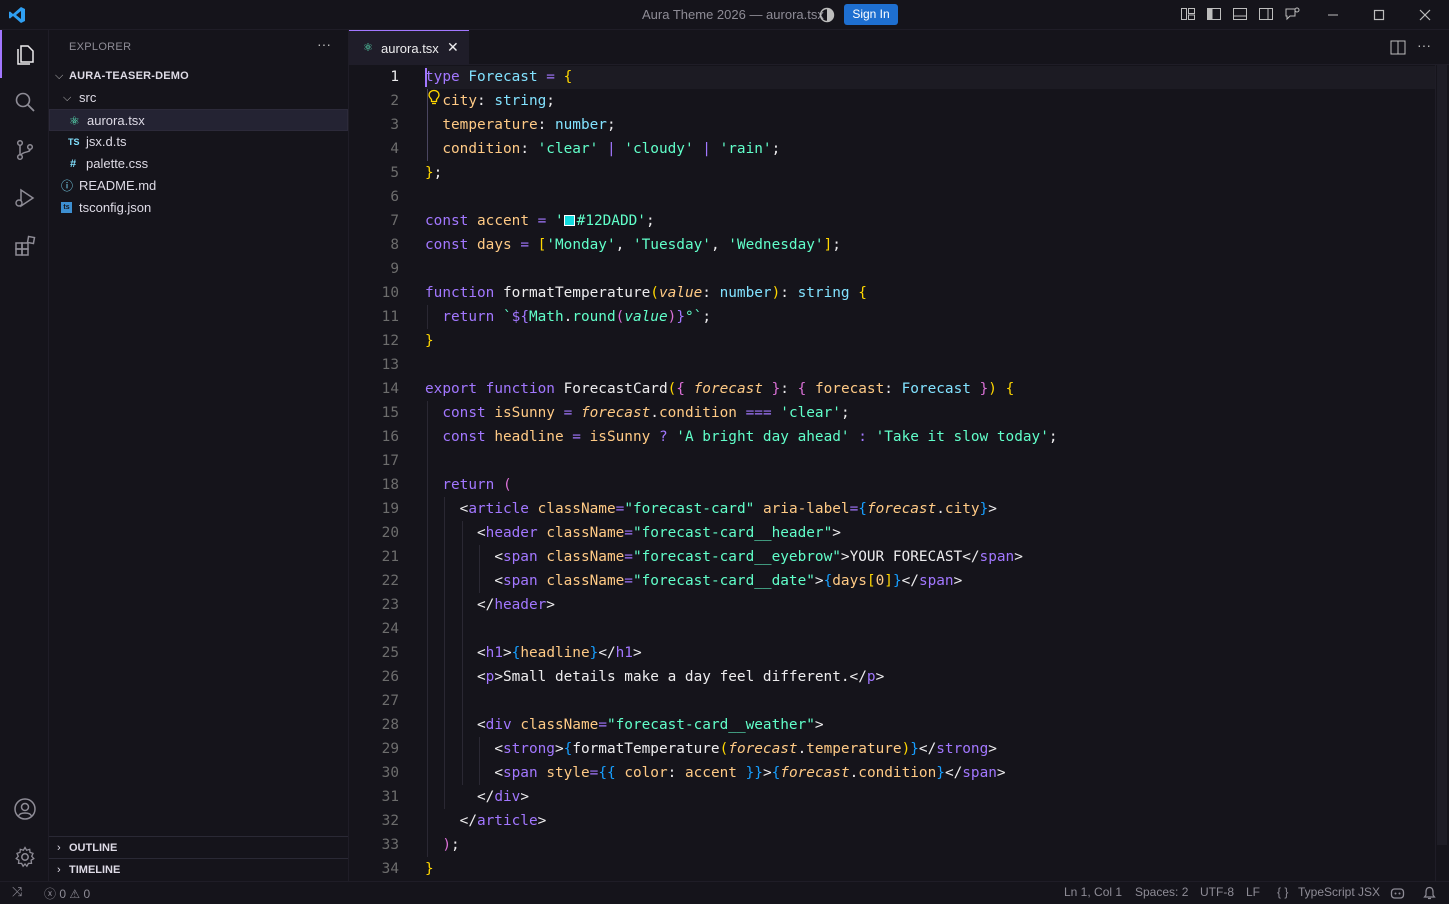  I want to click on split-editor-icon, so click(1398, 47).